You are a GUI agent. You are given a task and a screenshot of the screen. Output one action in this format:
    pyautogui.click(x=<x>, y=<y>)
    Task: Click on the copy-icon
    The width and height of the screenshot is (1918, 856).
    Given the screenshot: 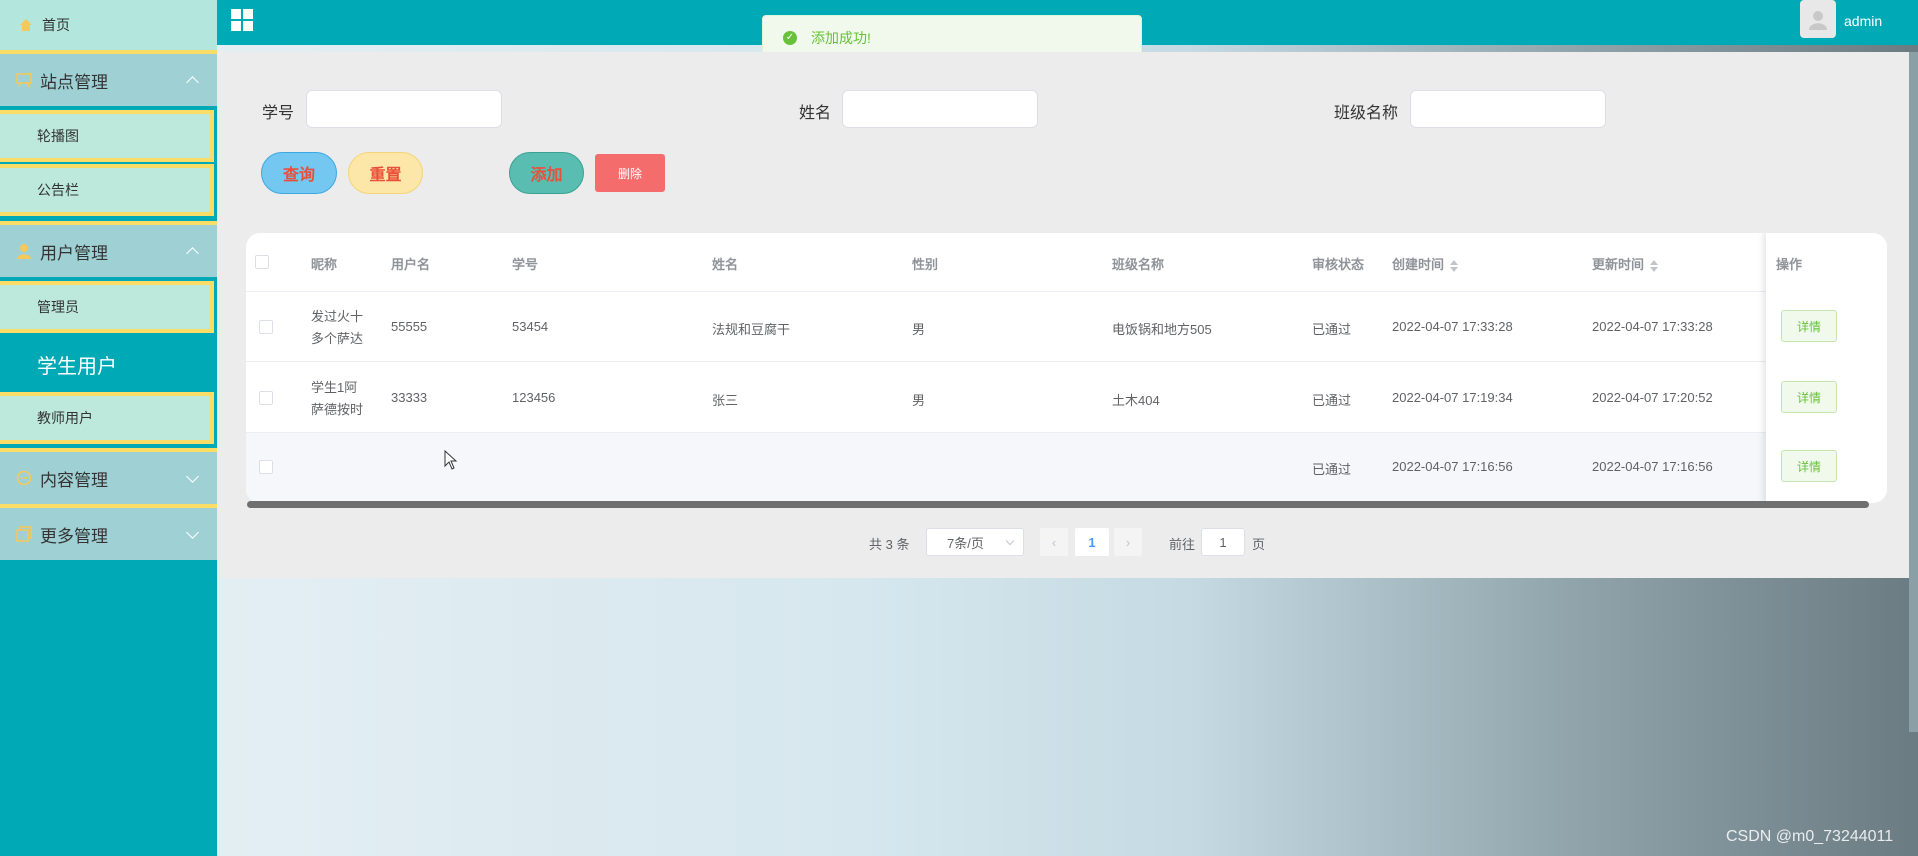 What is the action you would take?
    pyautogui.click(x=24, y=534)
    